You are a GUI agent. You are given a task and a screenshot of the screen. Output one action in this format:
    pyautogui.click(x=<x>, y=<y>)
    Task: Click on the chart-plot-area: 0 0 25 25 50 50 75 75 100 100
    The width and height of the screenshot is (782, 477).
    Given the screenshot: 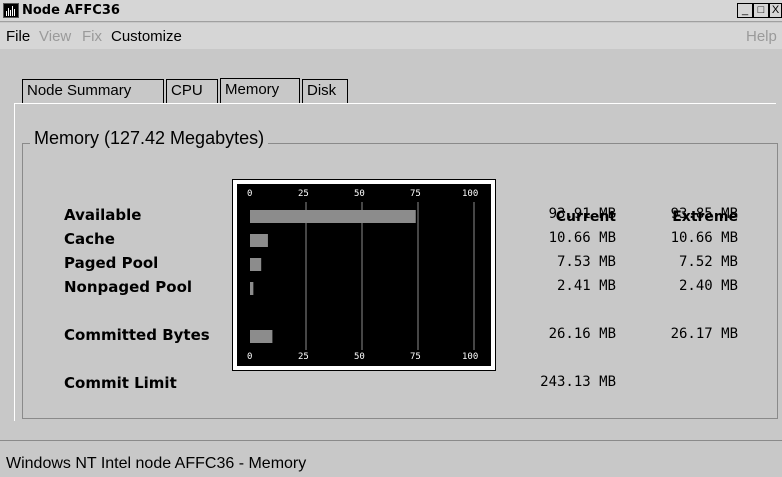 What is the action you would take?
    pyautogui.click(x=364, y=275)
    